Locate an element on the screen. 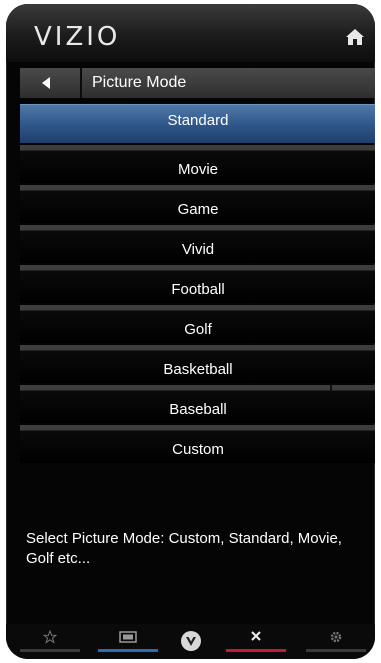 The width and height of the screenshot is (381, 663). menu-item-custom: Custom is located at coordinates (197, 444).